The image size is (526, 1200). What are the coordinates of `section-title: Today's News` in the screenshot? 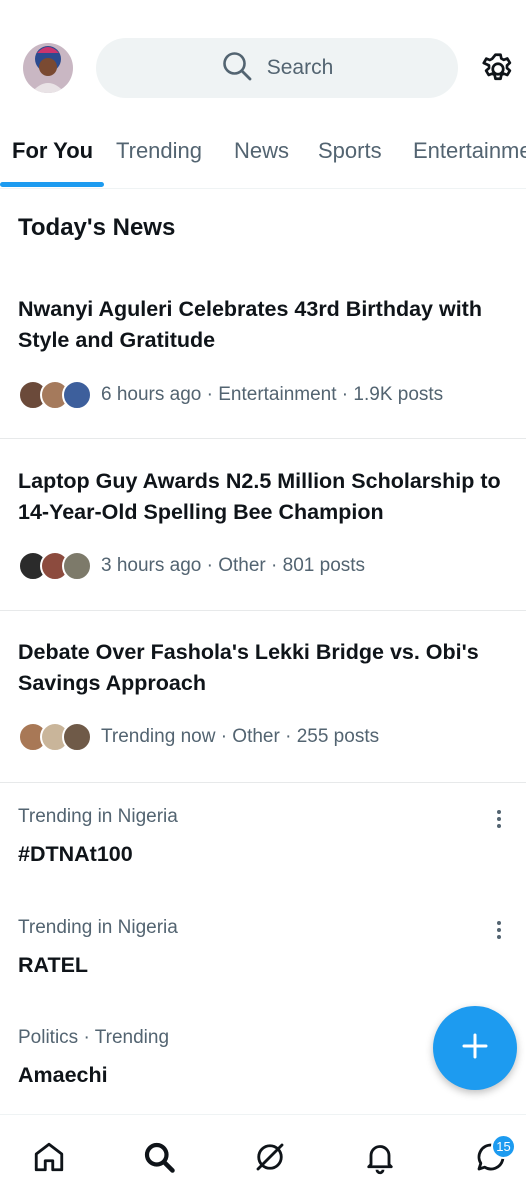 It's located at (97, 227).